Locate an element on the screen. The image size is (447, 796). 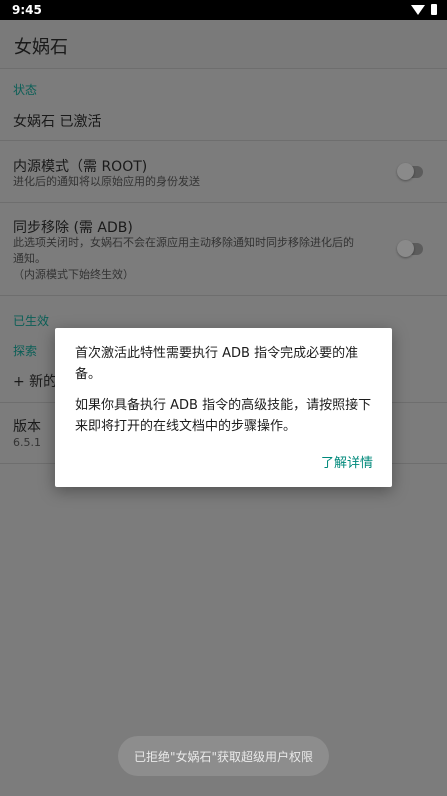
dialog-line: 如果你具备执行 ADB 指令的高级技能，请按照接下 is located at coordinates (223, 405).